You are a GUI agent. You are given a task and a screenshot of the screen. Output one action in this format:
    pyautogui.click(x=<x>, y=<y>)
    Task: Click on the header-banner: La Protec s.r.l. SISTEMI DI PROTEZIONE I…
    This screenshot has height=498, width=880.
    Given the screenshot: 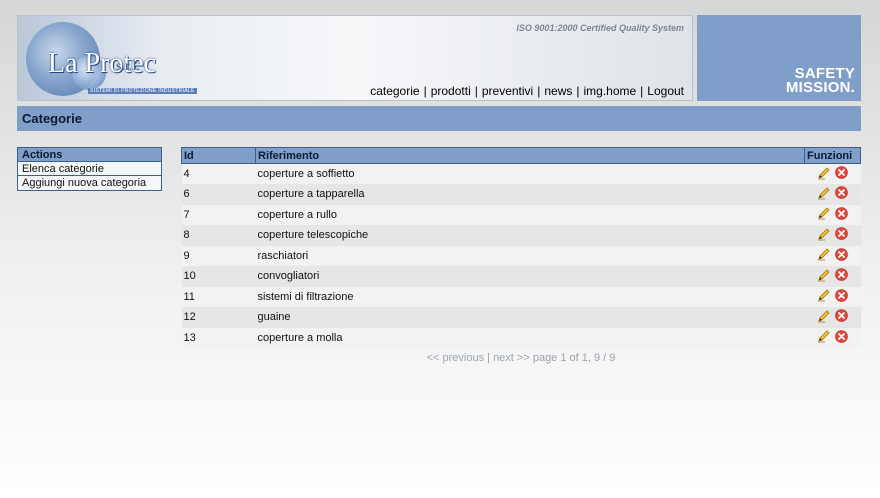 What is the action you would take?
    pyautogui.click(x=355, y=58)
    